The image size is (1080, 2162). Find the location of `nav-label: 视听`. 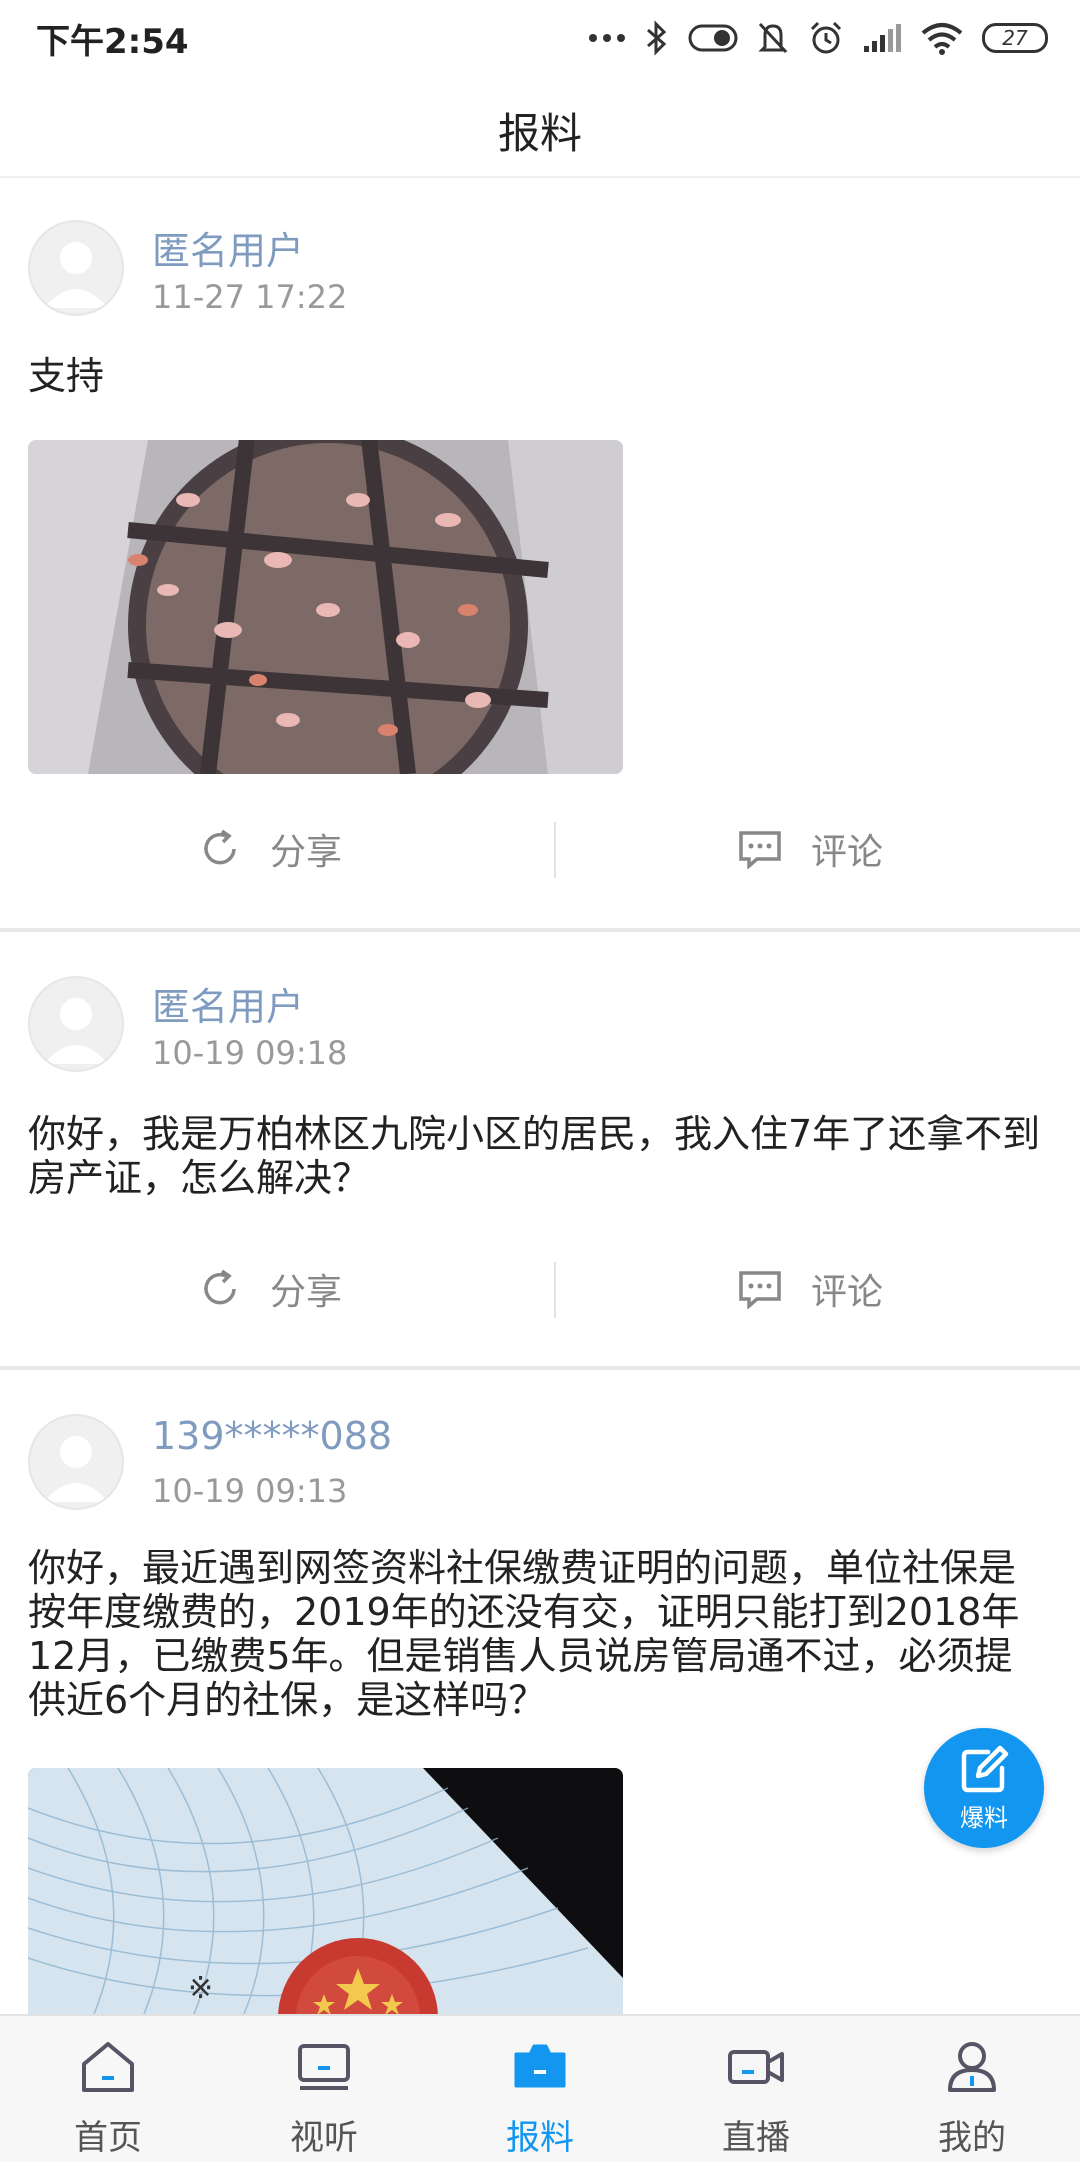

nav-label: 视听 is located at coordinates (324, 2138).